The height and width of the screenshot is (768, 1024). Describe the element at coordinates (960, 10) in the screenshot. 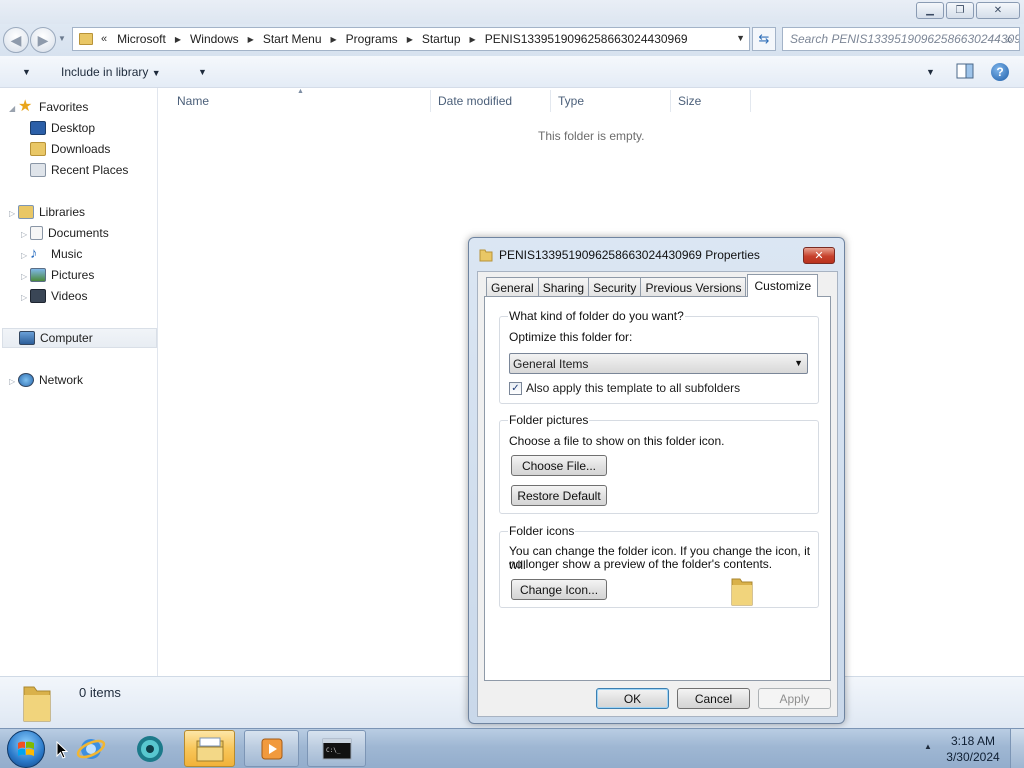

I see `restore-button: ❐` at that location.